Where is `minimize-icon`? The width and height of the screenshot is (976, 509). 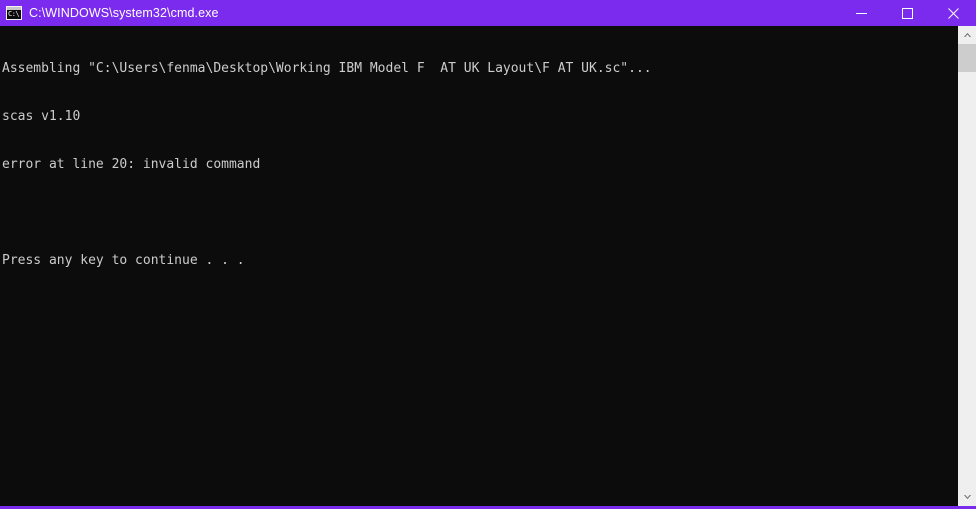 minimize-icon is located at coordinates (861, 13).